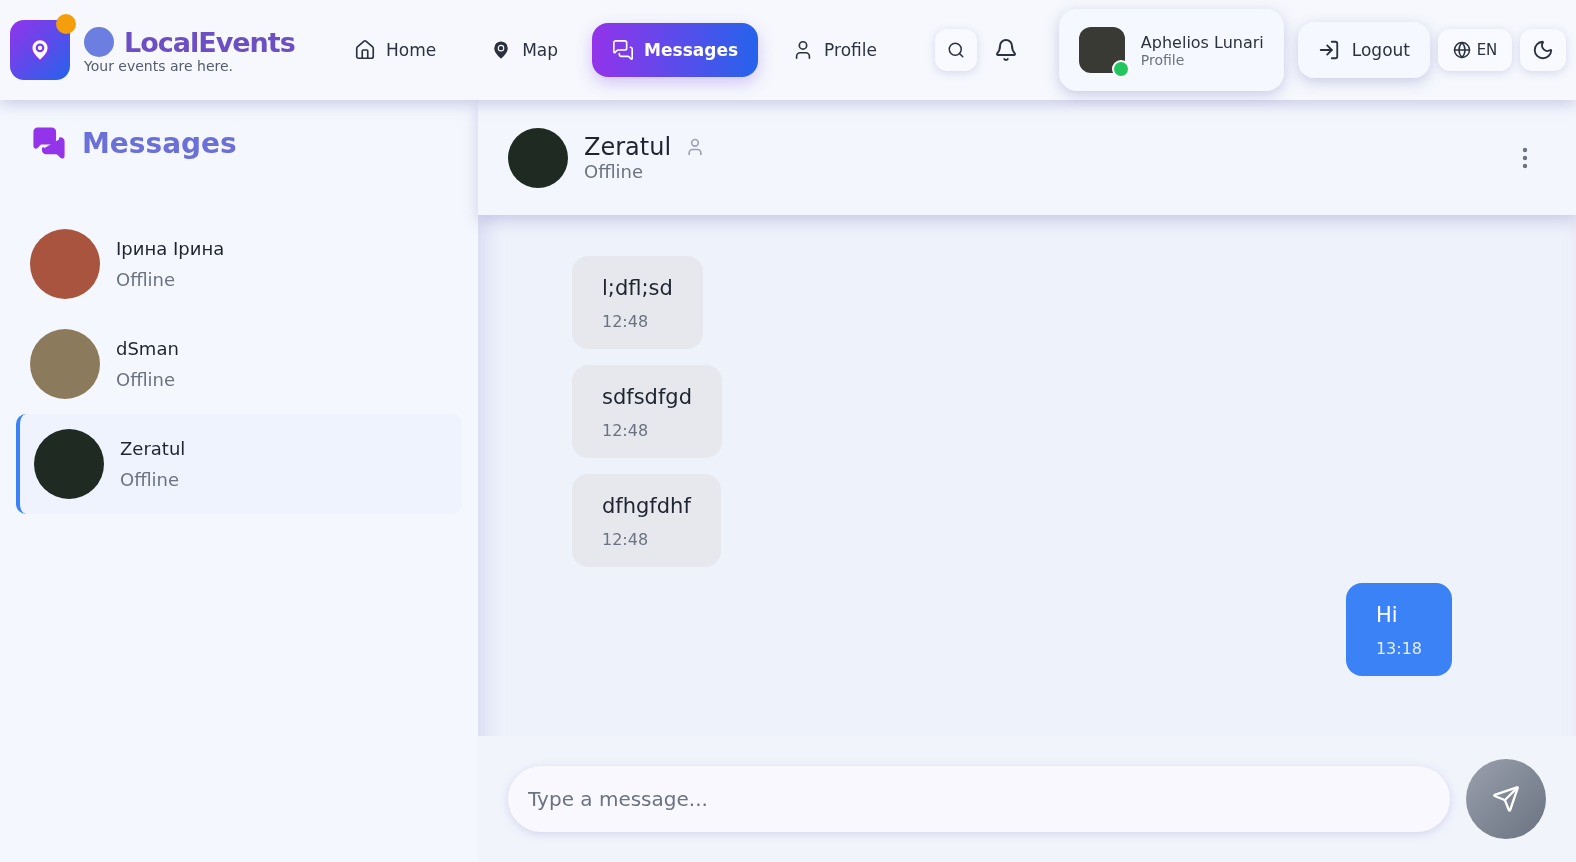 Image resolution: width=1576 pixels, height=862 pixels. What do you see at coordinates (1475, 50) in the screenshot?
I see `language-button: EN` at bounding box center [1475, 50].